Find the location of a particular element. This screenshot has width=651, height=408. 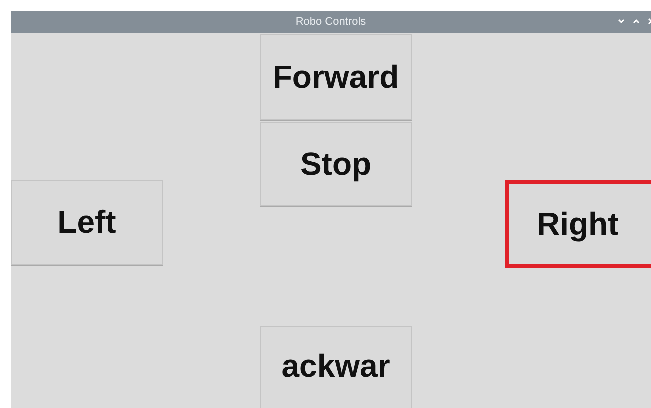

minimize-icon is located at coordinates (621, 21).